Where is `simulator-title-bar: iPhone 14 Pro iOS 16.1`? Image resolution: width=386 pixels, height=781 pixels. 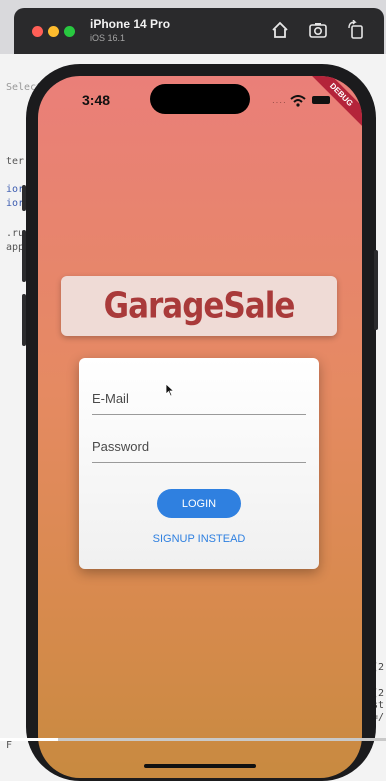
simulator-title-bar: iPhone 14 Pro iOS 16.1 is located at coordinates (199, 31).